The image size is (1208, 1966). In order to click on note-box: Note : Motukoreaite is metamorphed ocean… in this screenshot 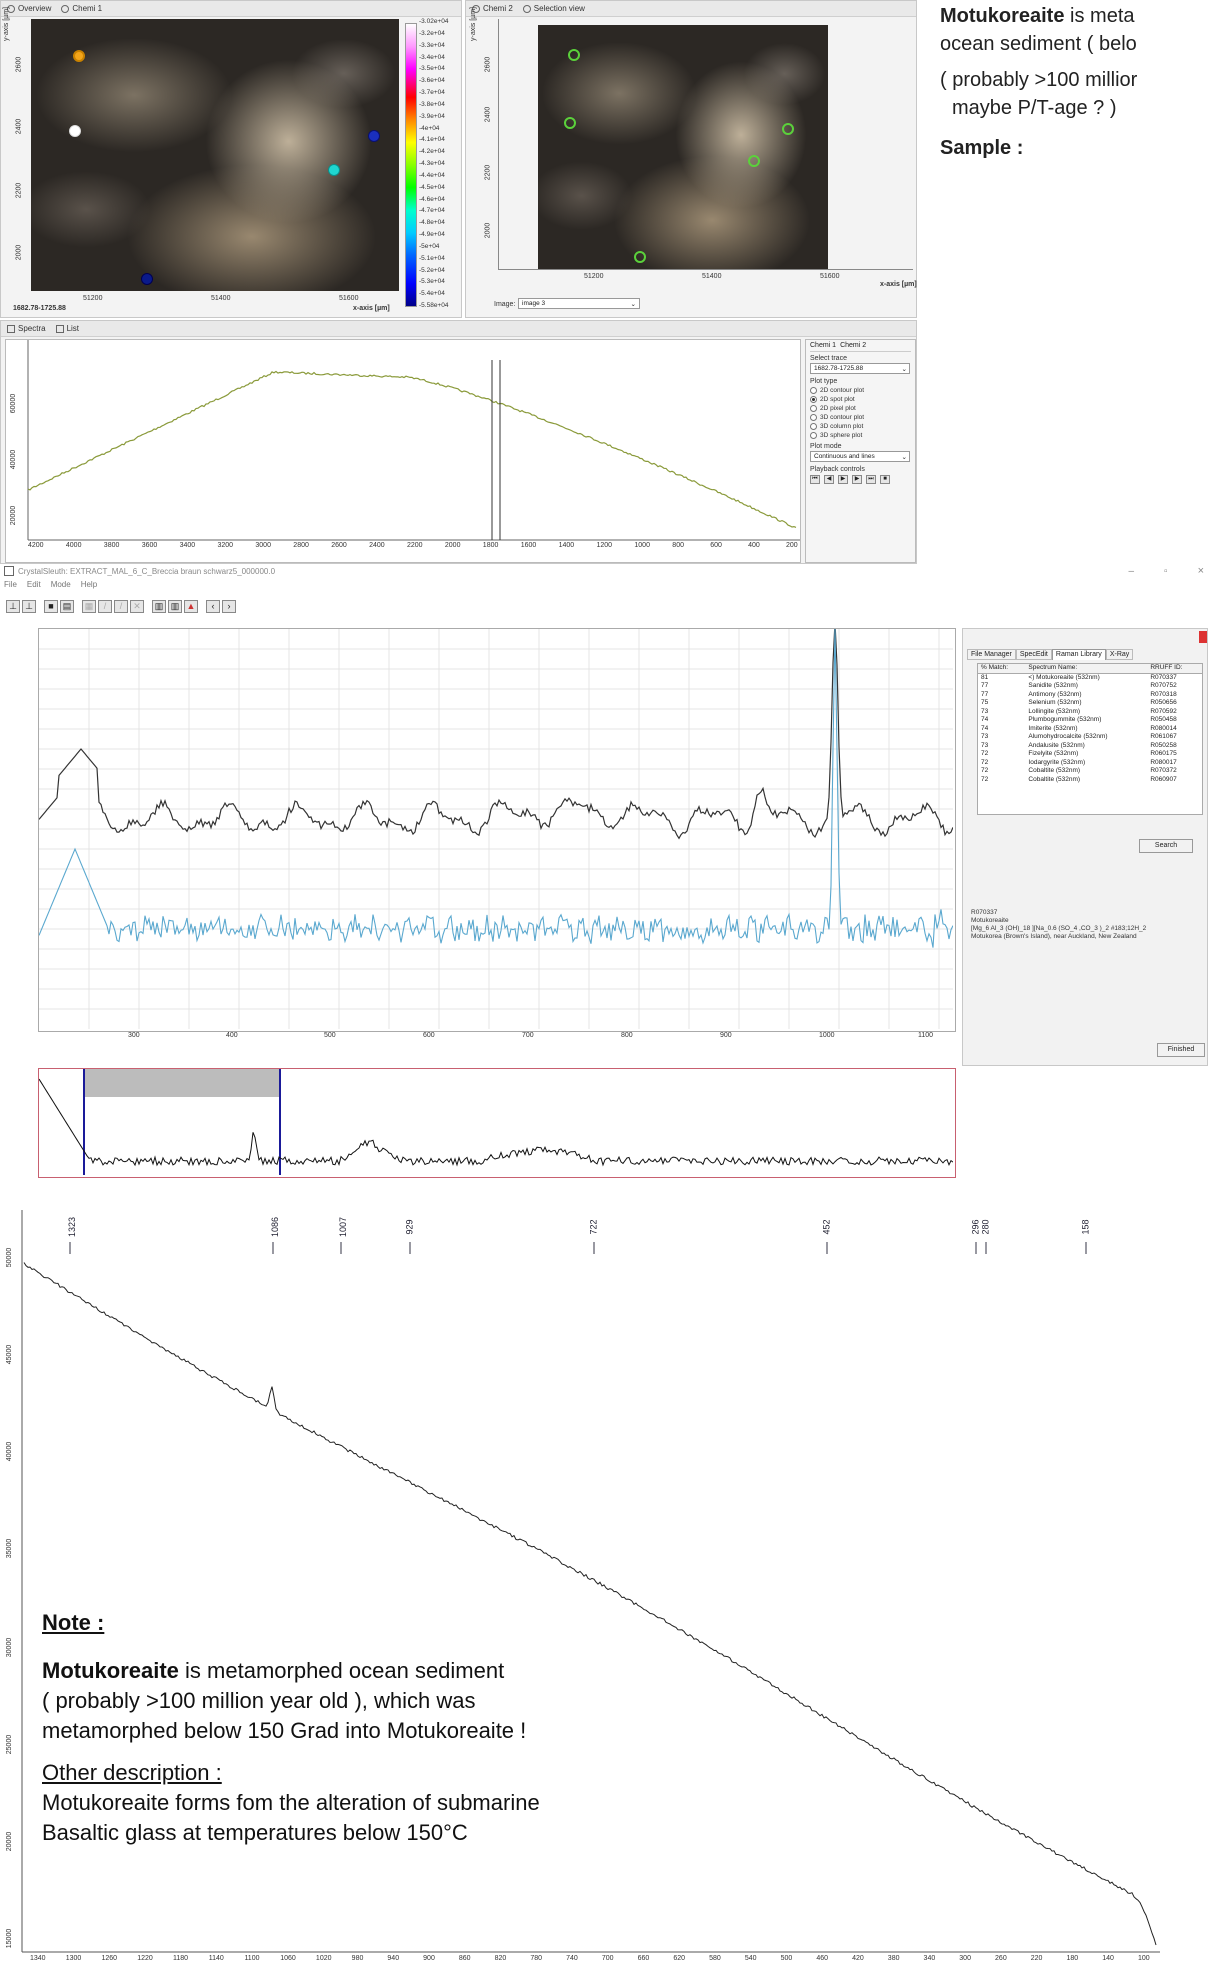, I will do `click(382, 1728)`.